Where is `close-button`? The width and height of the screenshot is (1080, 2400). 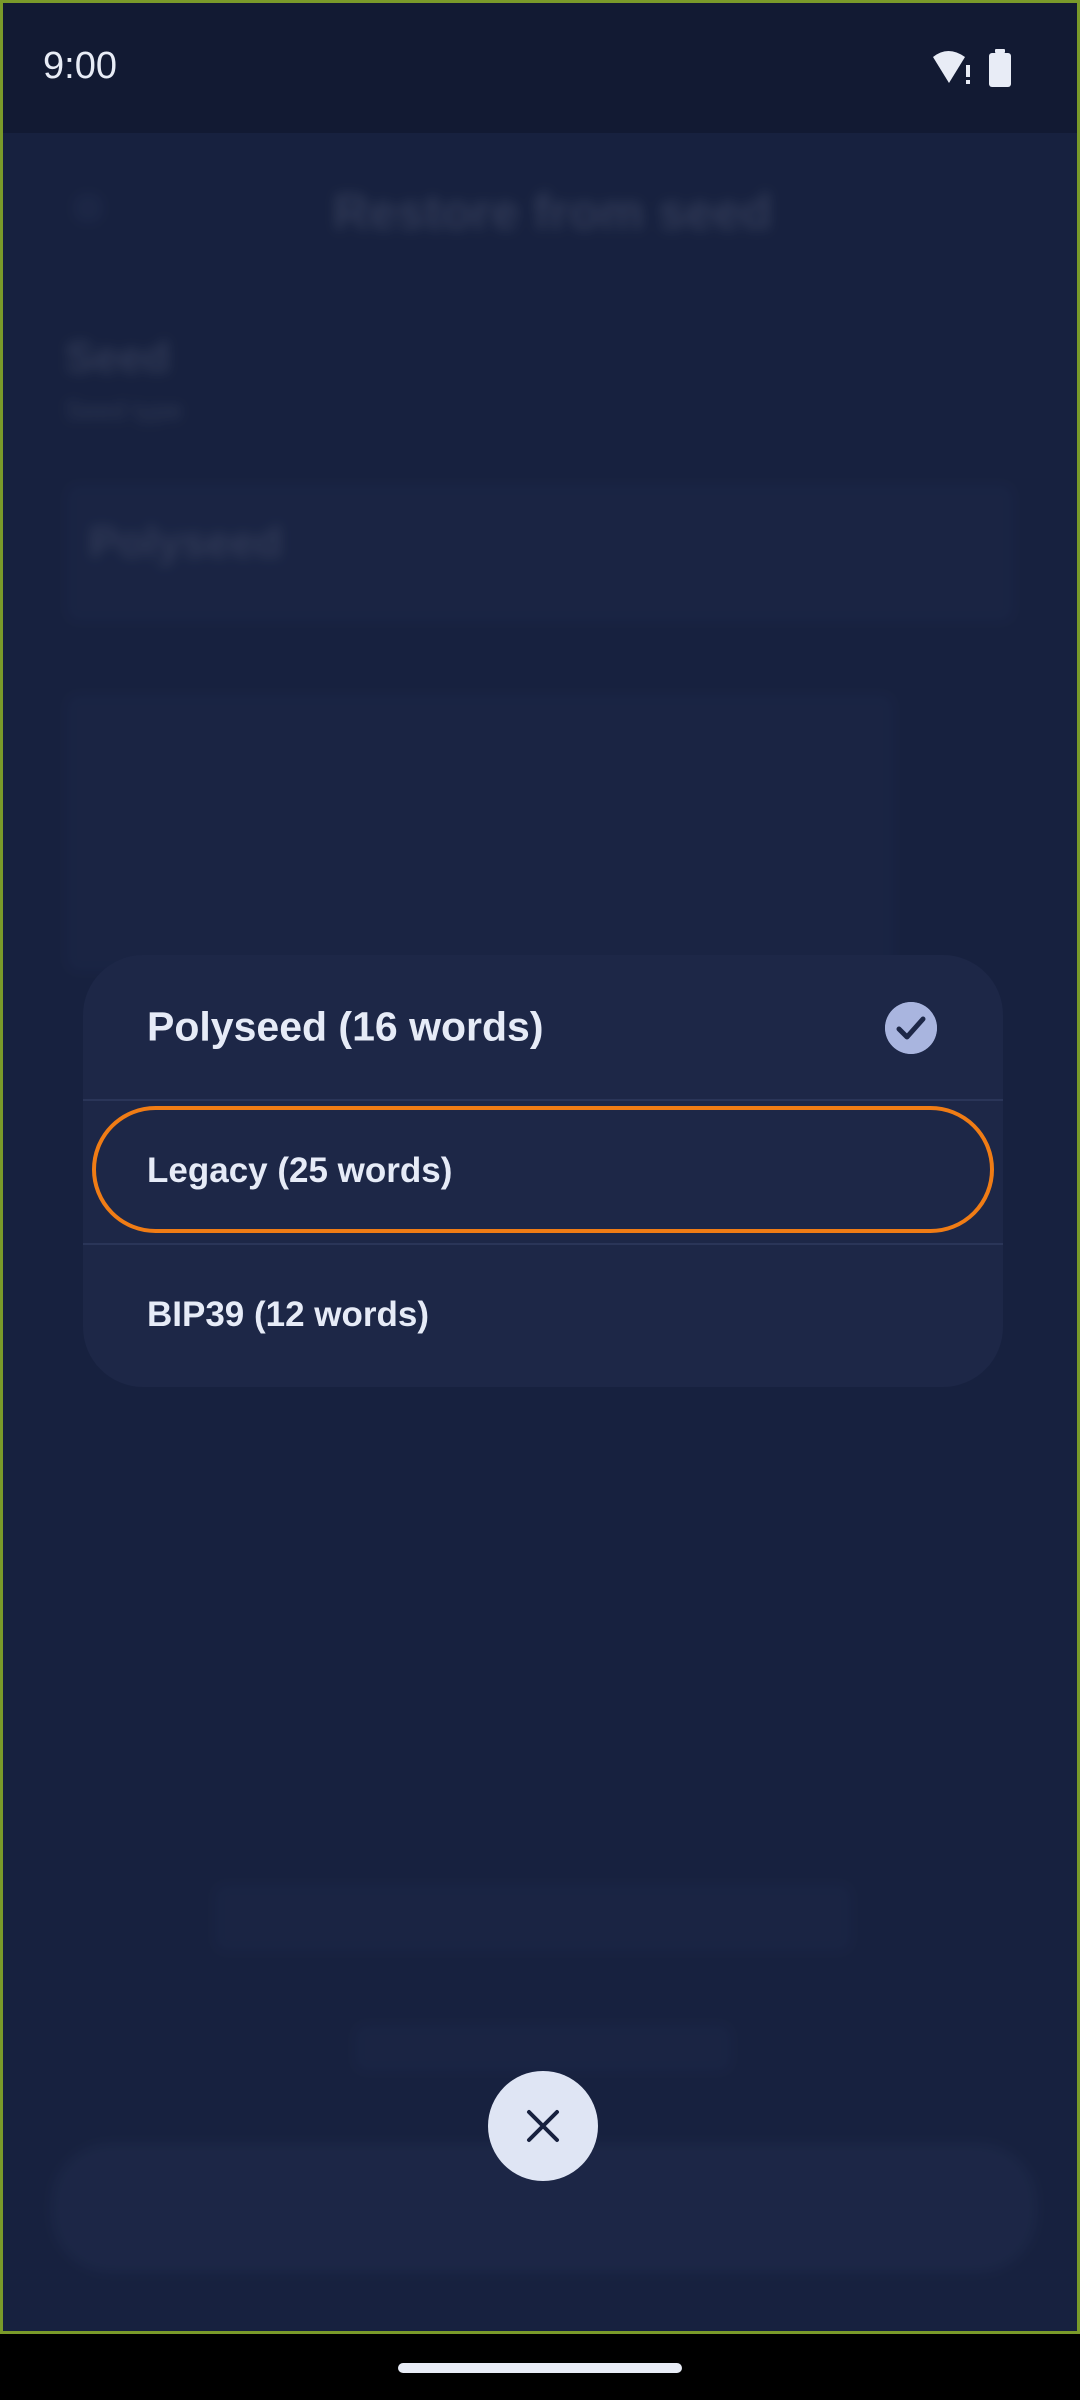 close-button is located at coordinates (543, 2126).